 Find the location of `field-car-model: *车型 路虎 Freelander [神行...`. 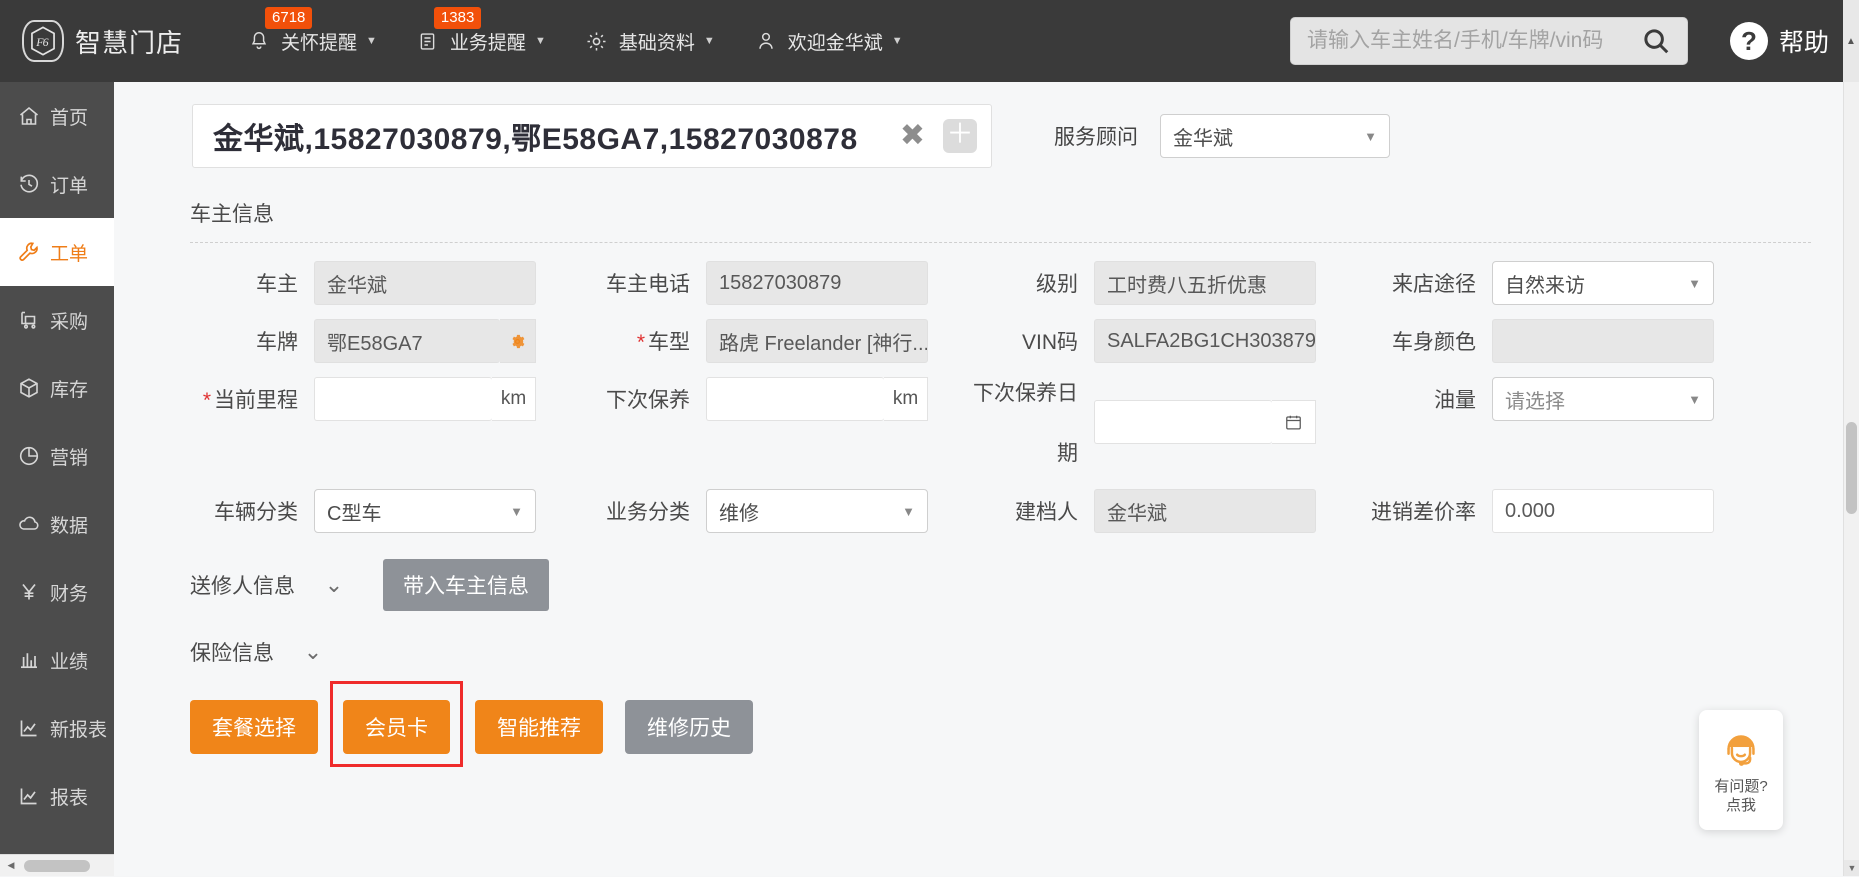

field-car-model: *车型 路虎 Freelander [神行... is located at coordinates (755, 341).